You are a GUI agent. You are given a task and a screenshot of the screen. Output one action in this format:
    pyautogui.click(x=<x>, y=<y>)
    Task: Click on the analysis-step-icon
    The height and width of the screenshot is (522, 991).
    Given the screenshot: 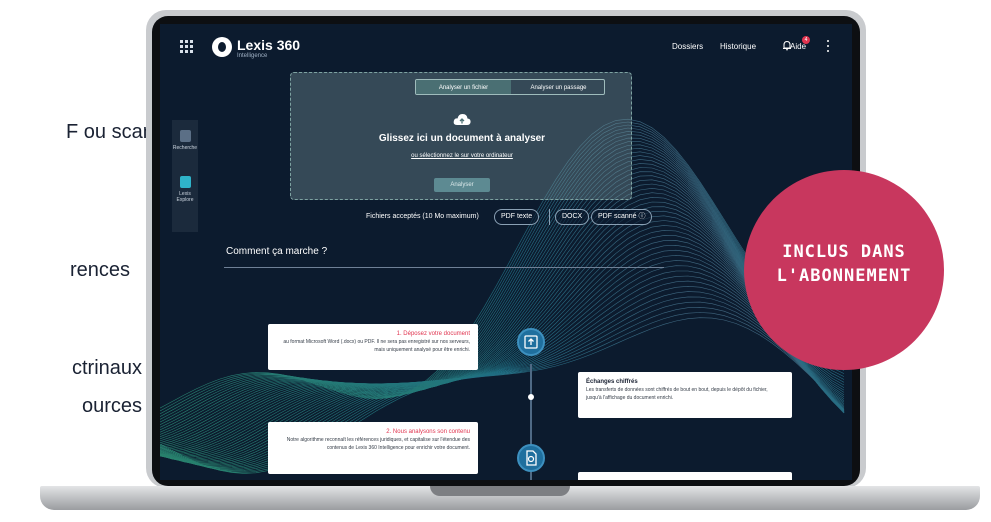 What is the action you would take?
    pyautogui.click(x=531, y=458)
    